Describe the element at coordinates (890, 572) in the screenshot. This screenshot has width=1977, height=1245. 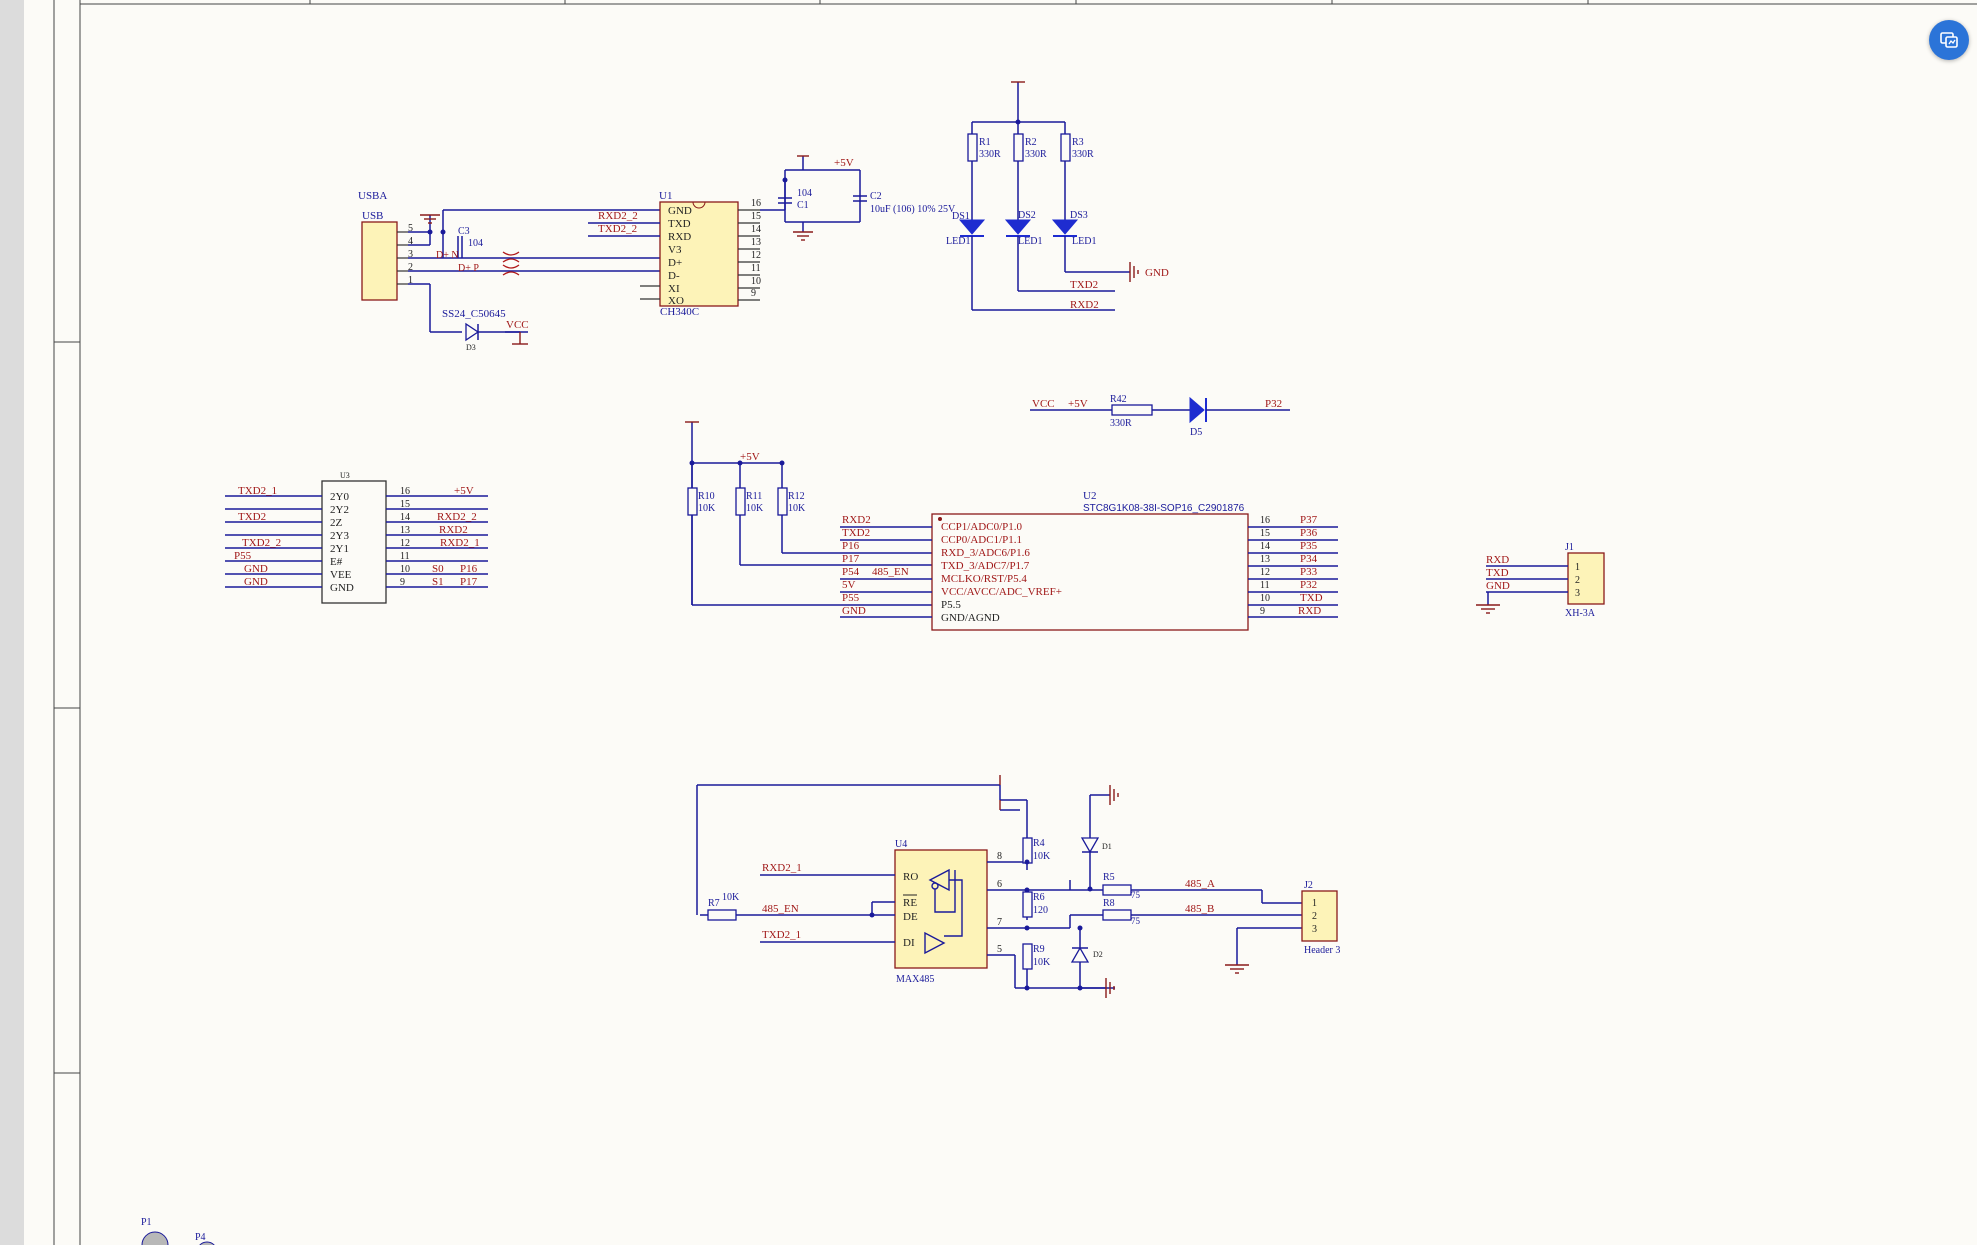
I see `svg-text: 485_EN` at that location.